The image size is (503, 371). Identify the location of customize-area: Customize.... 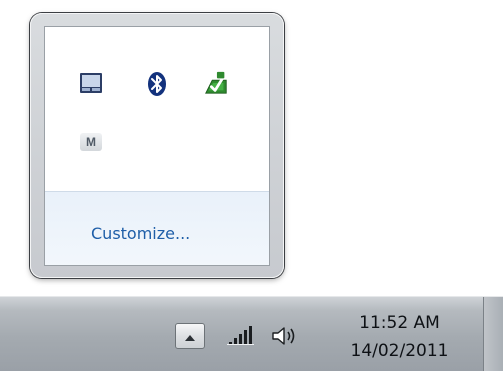
(157, 228).